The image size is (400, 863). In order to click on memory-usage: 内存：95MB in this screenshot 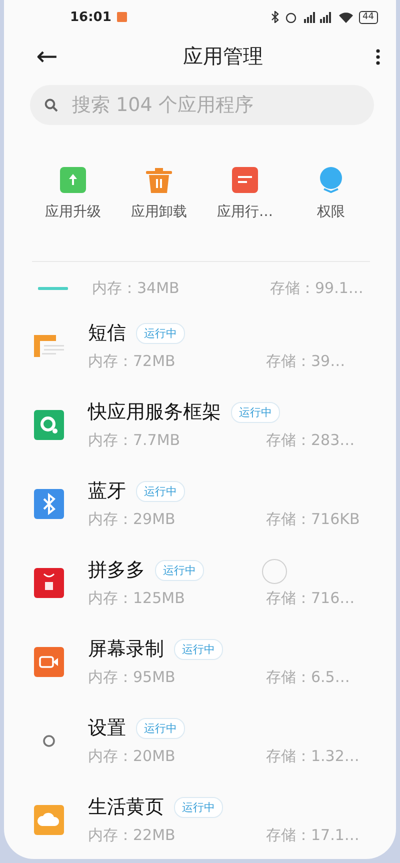, I will do `click(132, 677)`.